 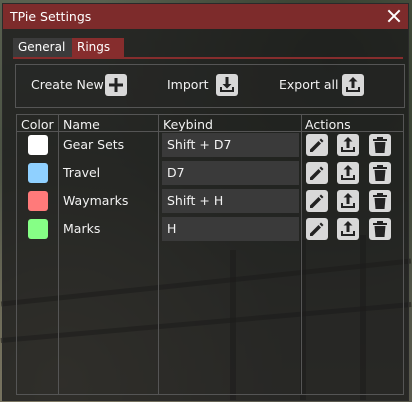 What do you see at coordinates (188, 84) in the screenshot?
I see `import-label: Import` at bounding box center [188, 84].